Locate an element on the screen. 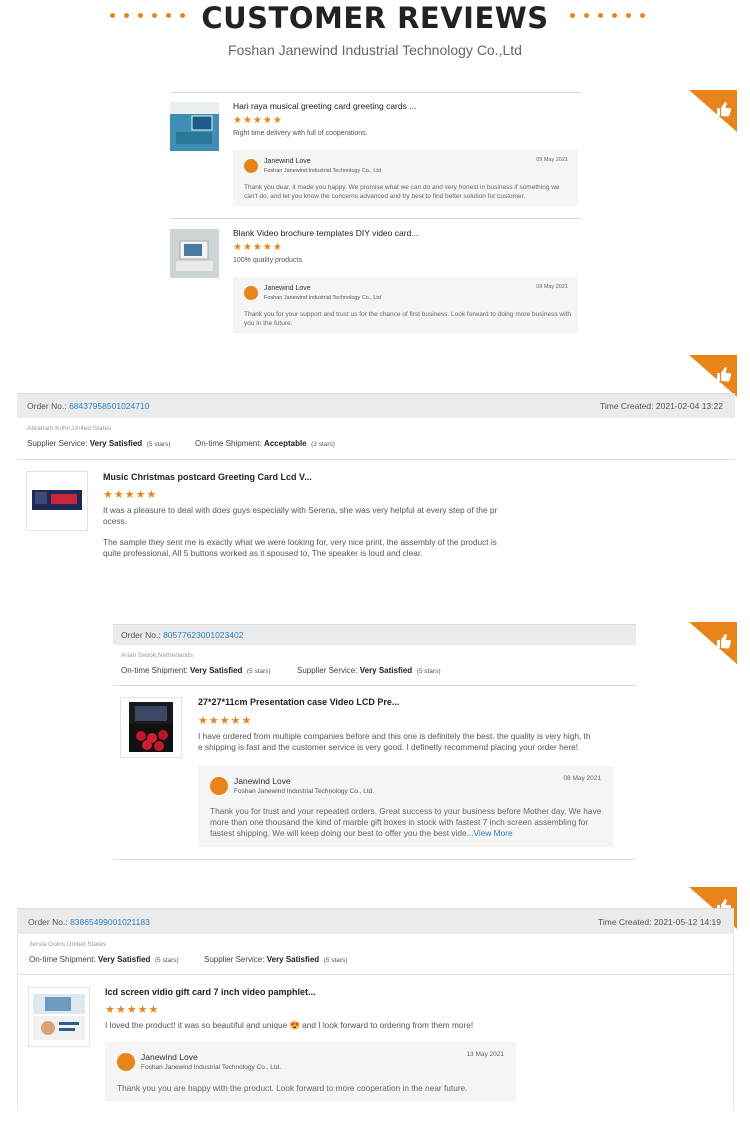  reply-date: 13 May 2021 is located at coordinates (485, 1054).